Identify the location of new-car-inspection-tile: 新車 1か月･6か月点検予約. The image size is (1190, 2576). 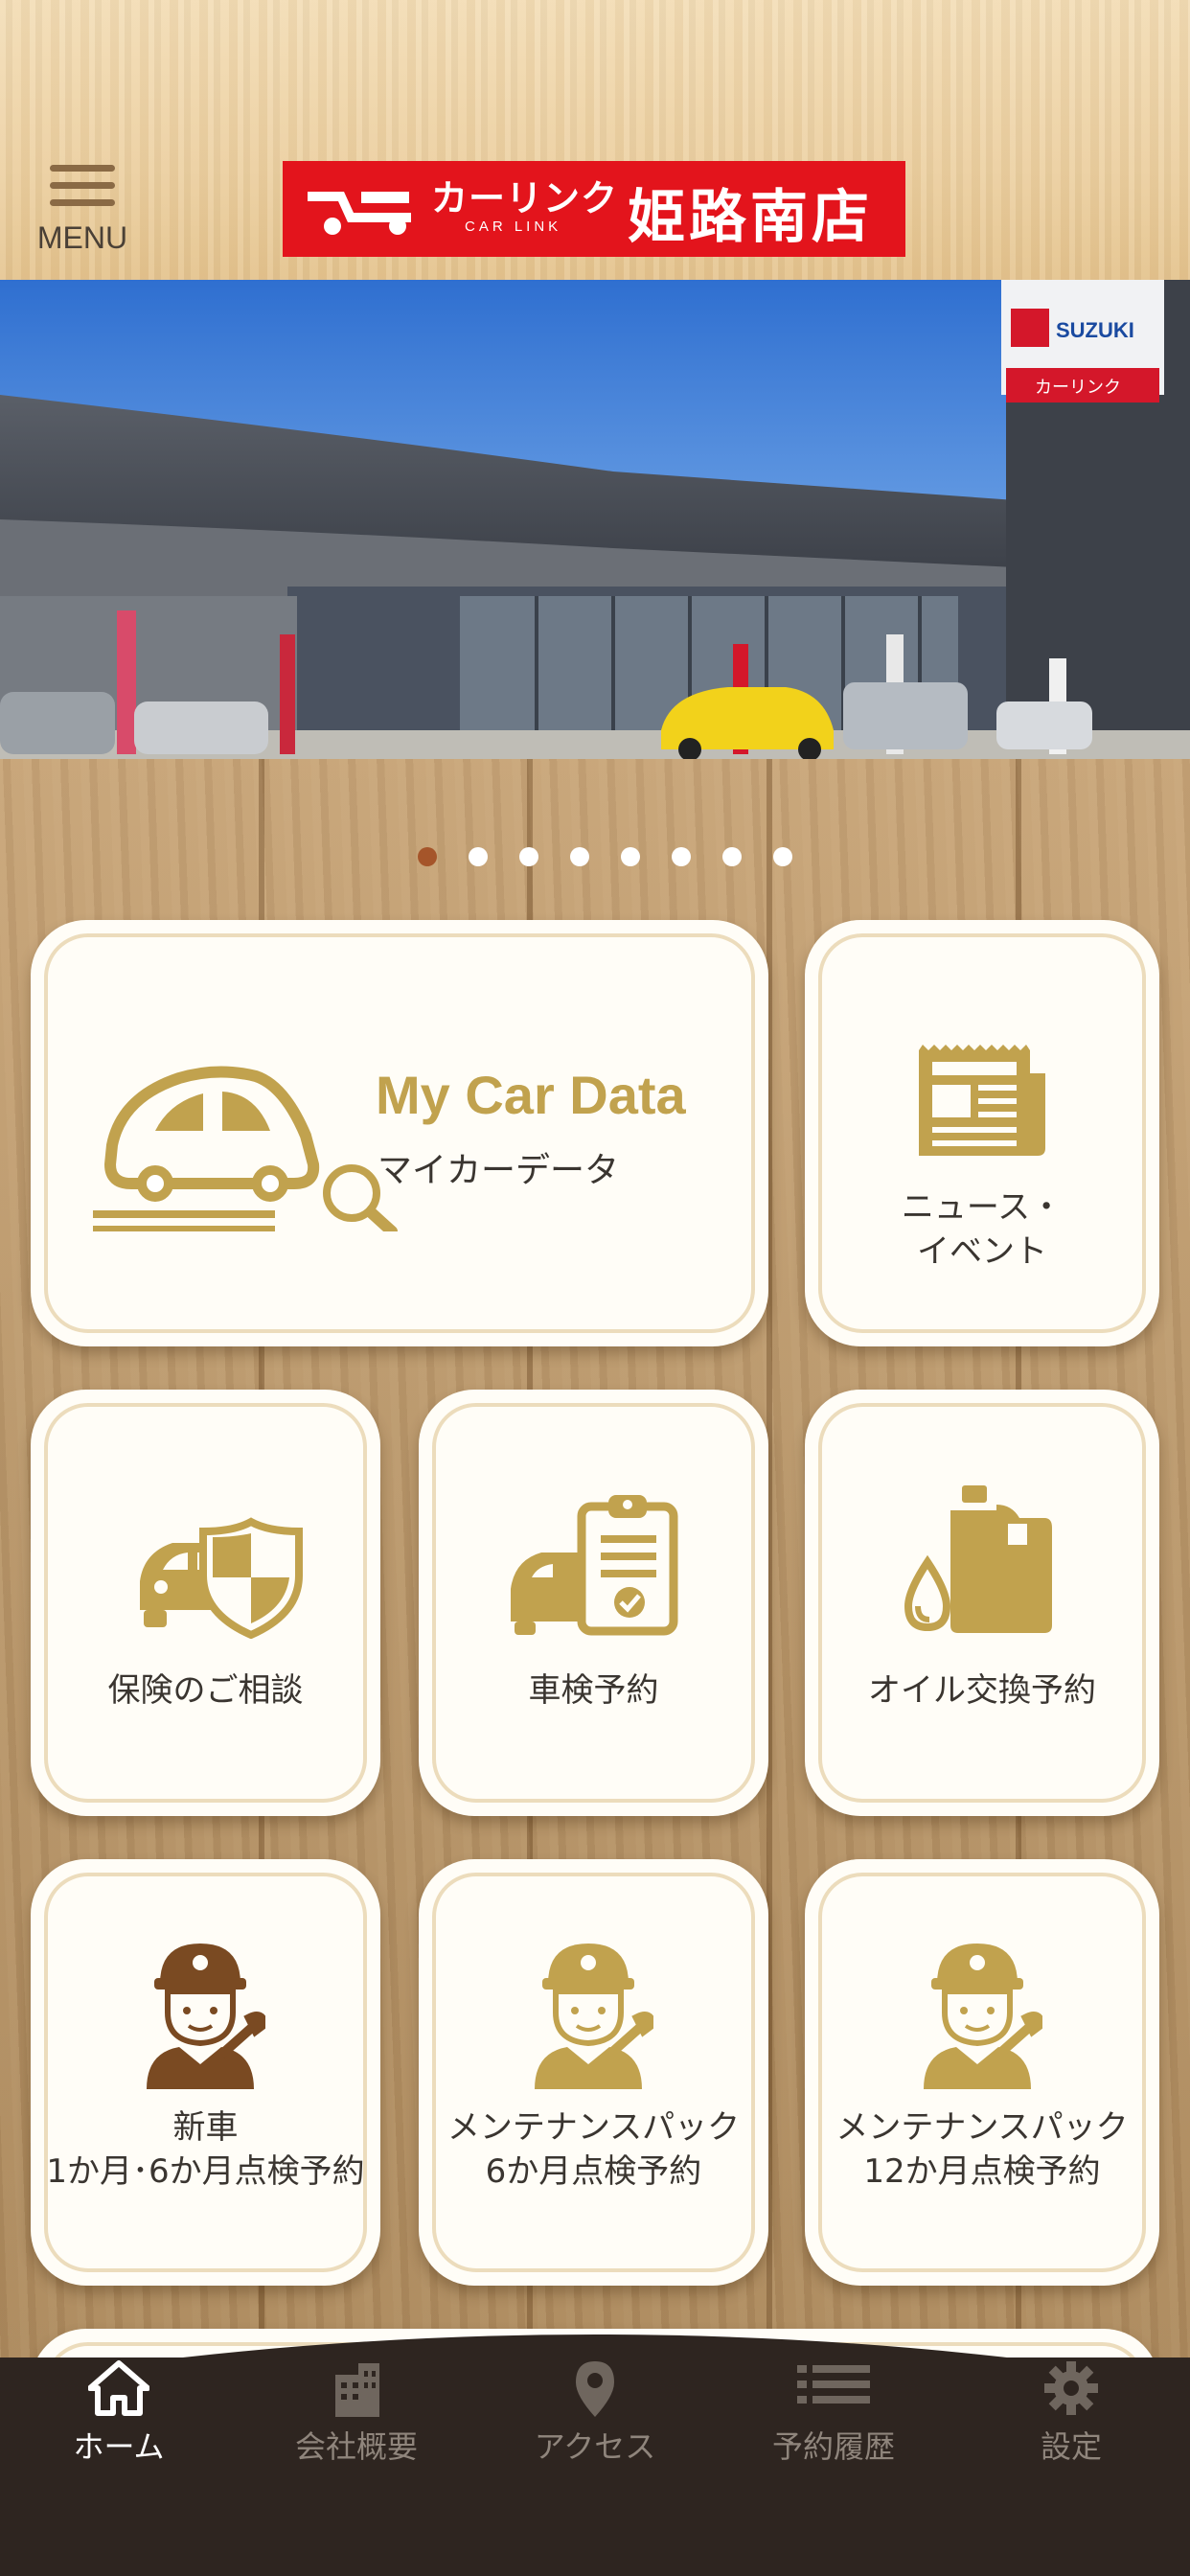
(206, 2072).